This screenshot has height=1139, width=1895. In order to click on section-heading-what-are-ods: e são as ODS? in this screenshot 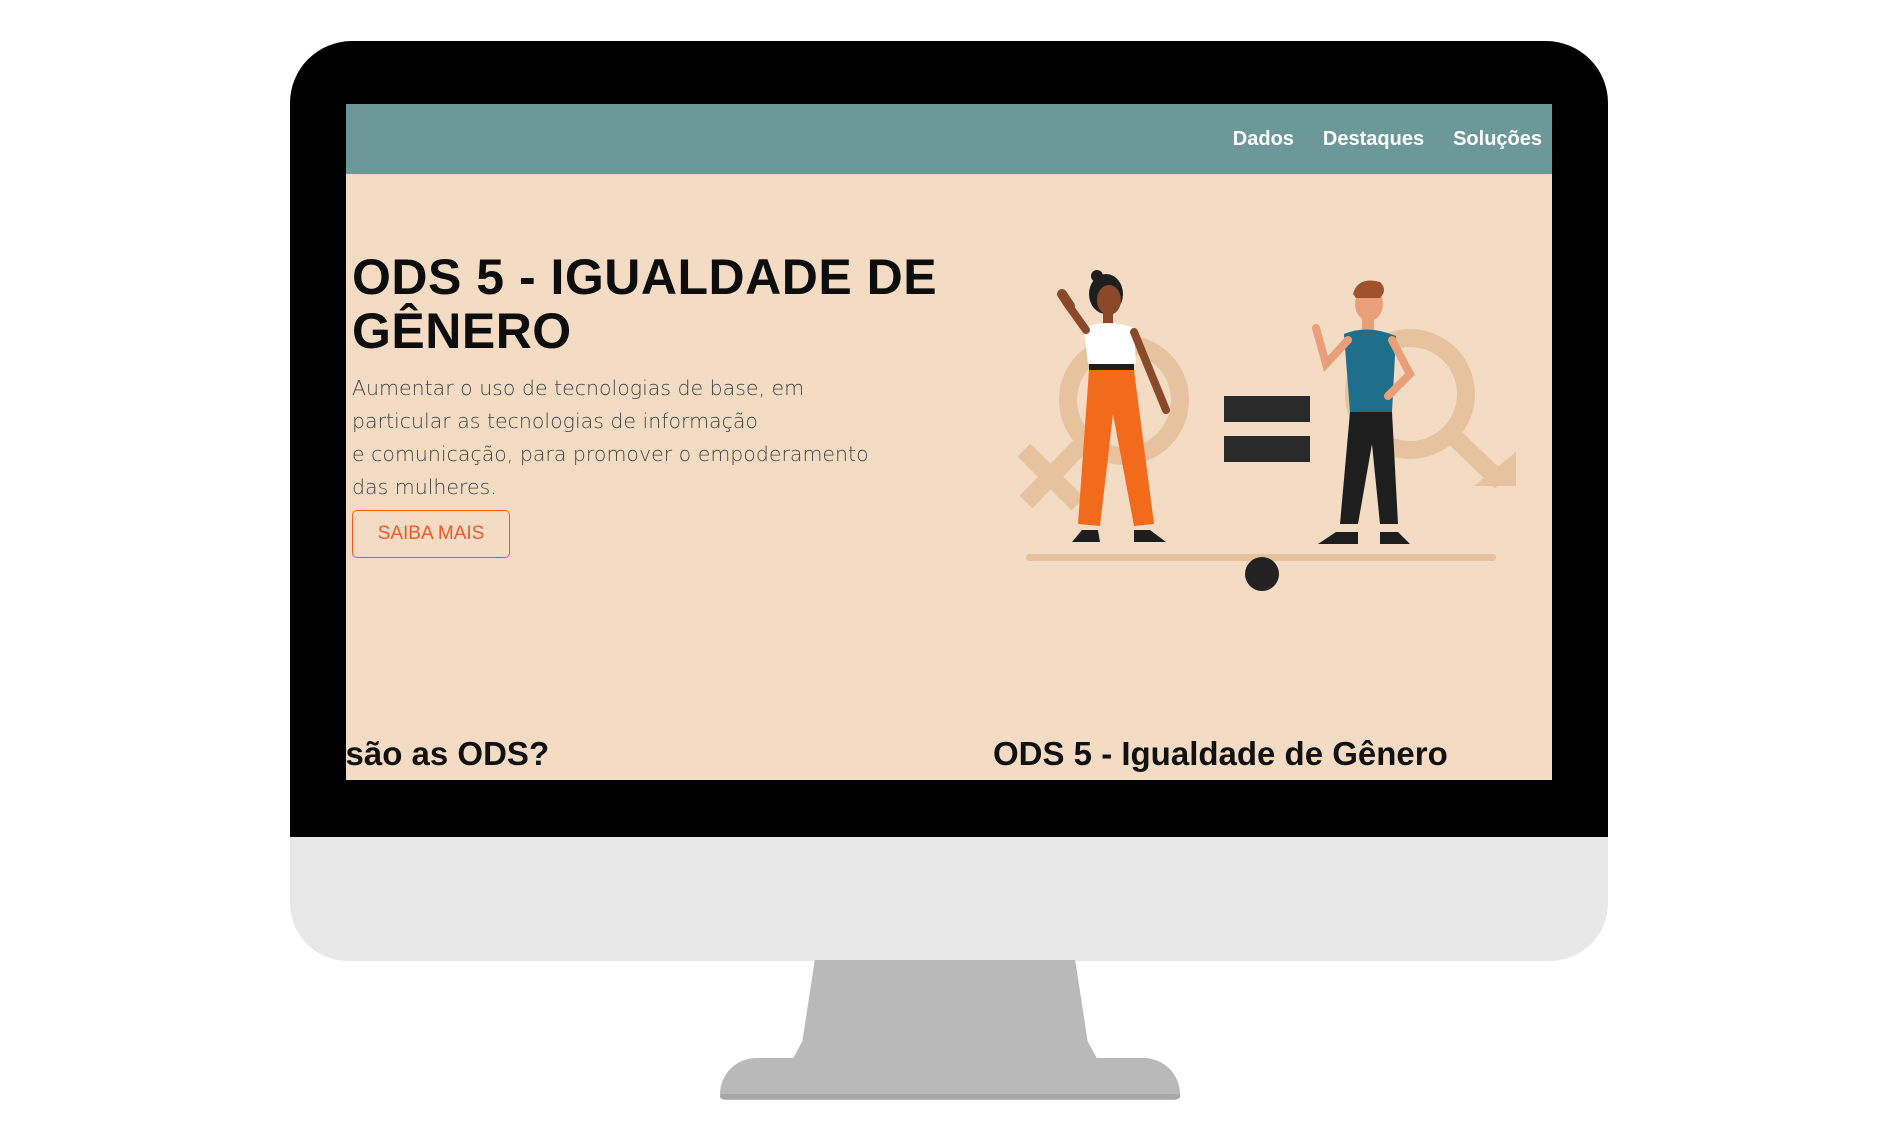, I will do `click(448, 753)`.